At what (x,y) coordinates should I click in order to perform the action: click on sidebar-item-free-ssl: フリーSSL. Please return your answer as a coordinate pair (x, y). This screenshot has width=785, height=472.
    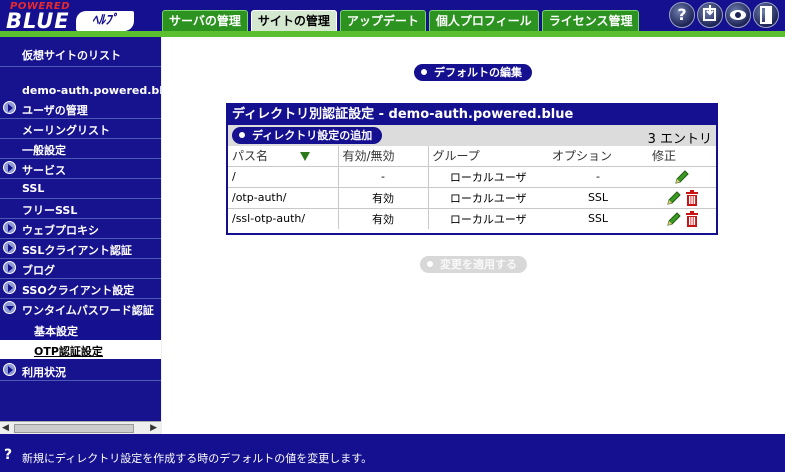
    Looking at the image, I should click on (80, 208).